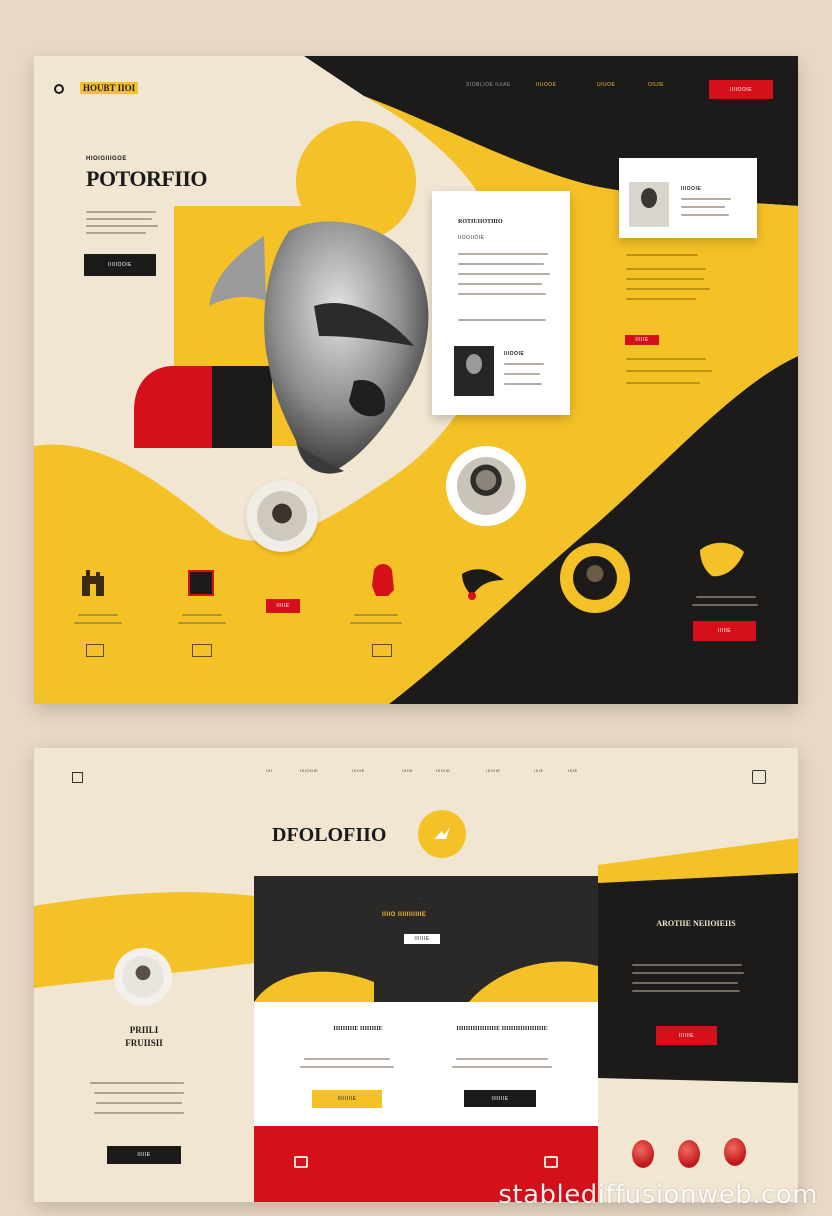  Describe the element at coordinates (500, 1098) in the screenshot. I see `service-right-button: IIIIIIIE` at that location.